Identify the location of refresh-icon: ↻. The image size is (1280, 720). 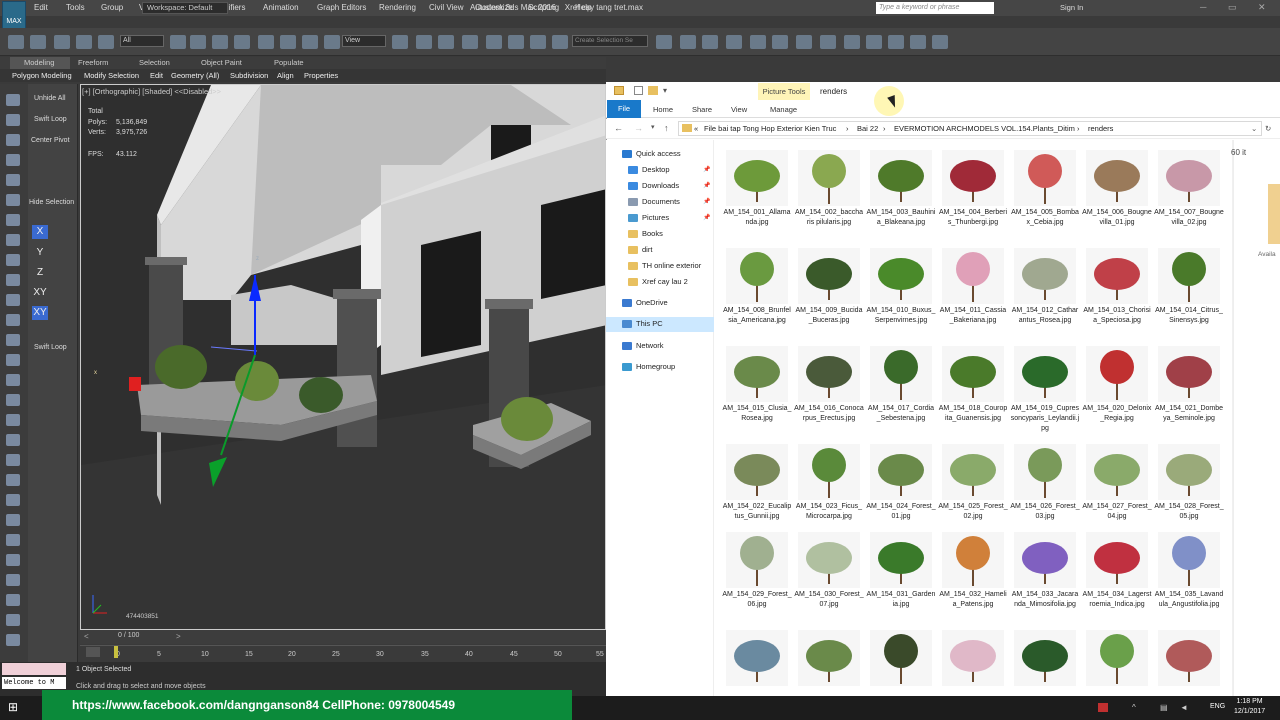
(1268, 128).